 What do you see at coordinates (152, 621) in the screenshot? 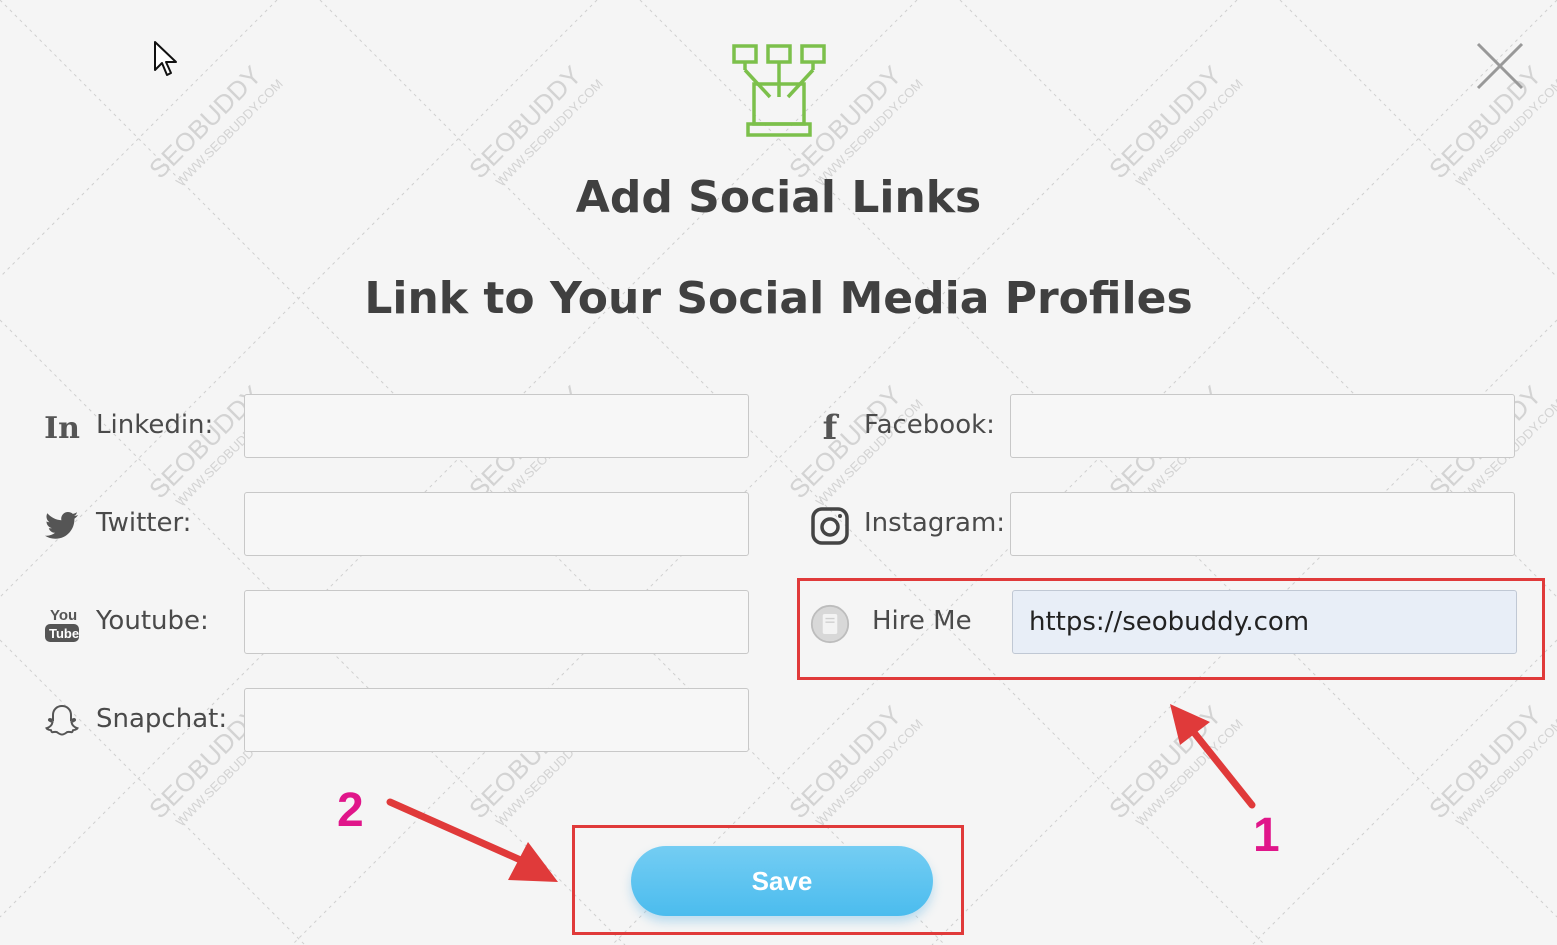
I see `youtube-label: Youtube:` at bounding box center [152, 621].